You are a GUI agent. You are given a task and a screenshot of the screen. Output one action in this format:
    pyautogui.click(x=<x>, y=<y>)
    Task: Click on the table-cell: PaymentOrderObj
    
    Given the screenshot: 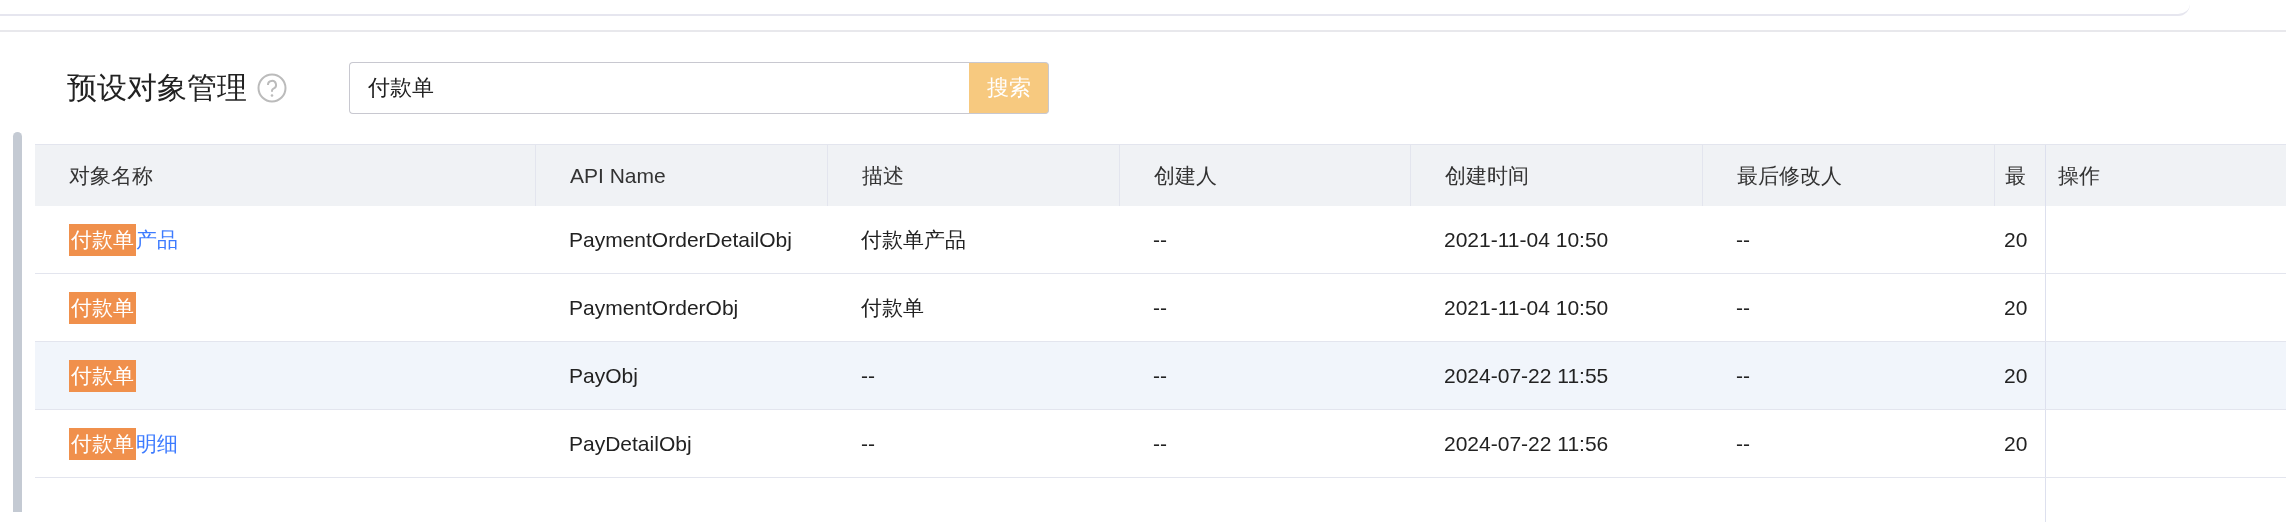 What is the action you would take?
    pyautogui.click(x=654, y=307)
    